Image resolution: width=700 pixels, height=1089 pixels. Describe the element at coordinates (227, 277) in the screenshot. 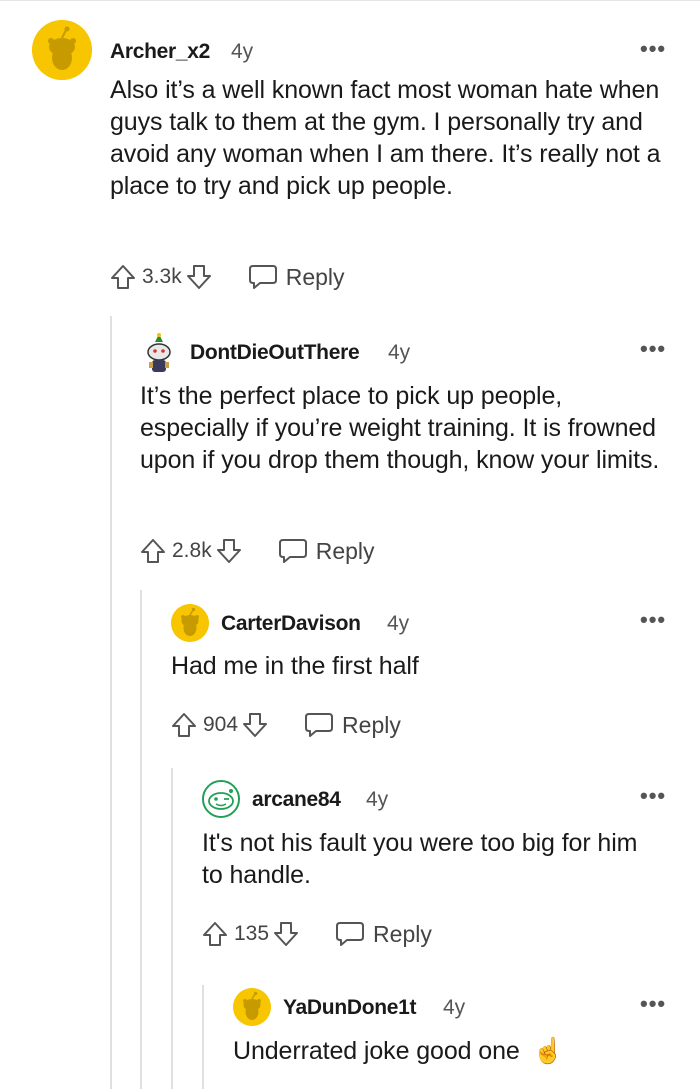

I see `comment-actions: 3.3k Reply` at that location.